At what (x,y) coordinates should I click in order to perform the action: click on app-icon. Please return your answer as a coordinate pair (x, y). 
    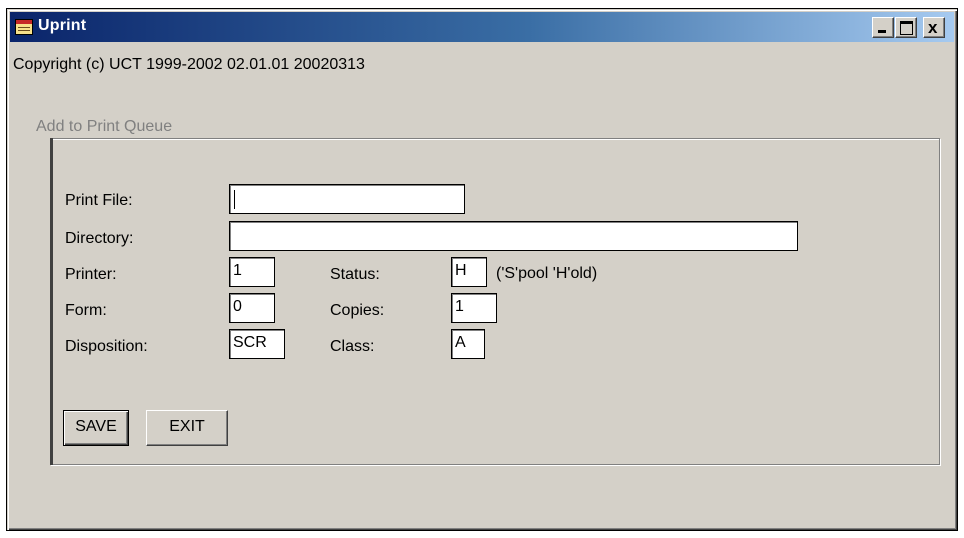
    Looking at the image, I should click on (24, 27).